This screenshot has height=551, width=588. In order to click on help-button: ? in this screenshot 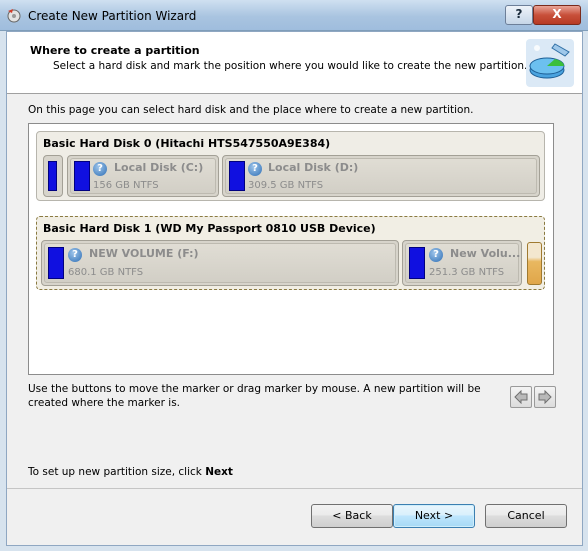, I will do `click(519, 15)`.